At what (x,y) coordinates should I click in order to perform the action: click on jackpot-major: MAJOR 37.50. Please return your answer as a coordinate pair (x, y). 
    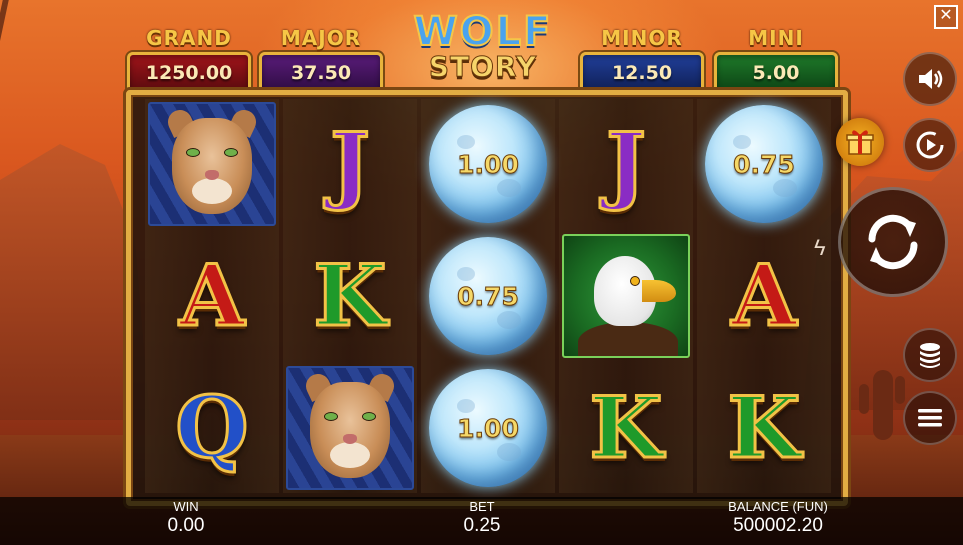
    Looking at the image, I should click on (321, 60).